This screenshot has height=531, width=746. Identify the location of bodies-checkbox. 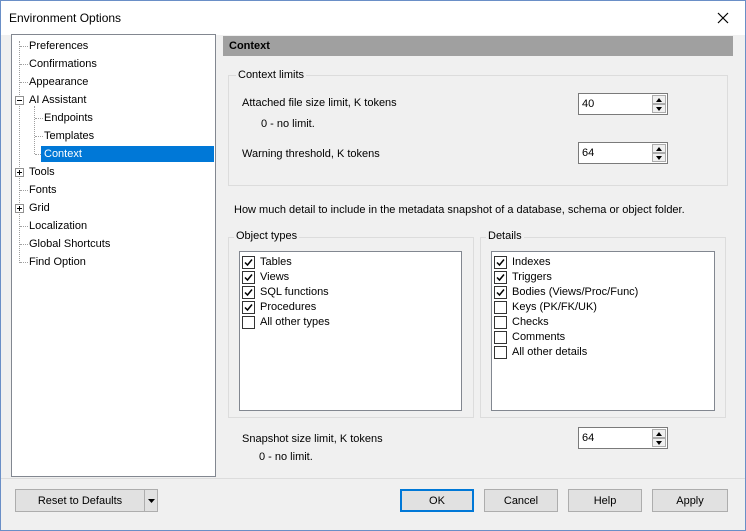
(500, 292).